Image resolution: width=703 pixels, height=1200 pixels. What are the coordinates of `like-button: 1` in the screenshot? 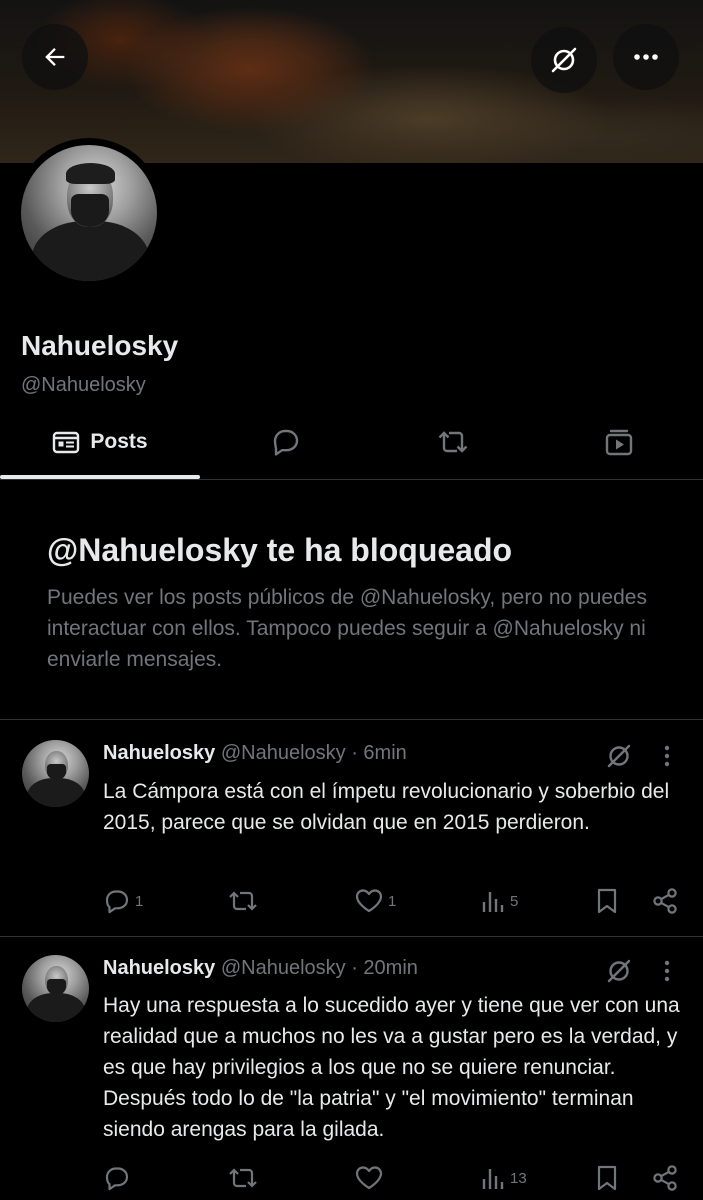 It's located at (375, 901).